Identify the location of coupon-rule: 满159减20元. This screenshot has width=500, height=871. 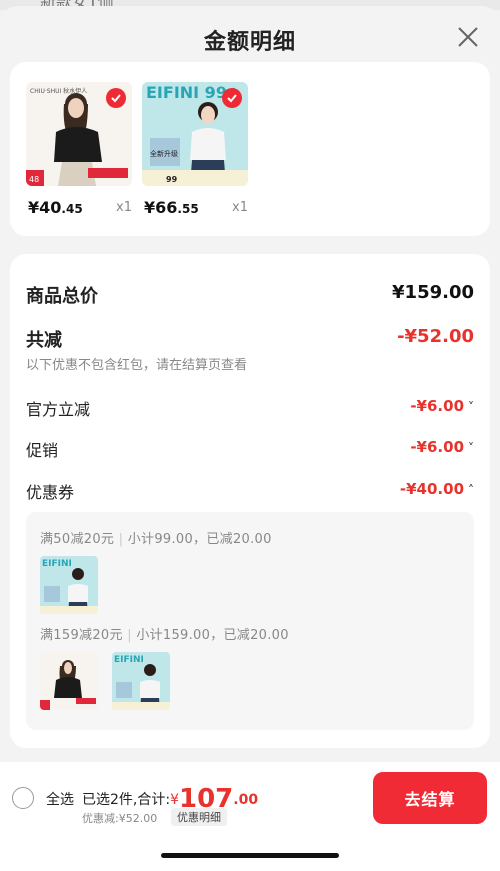
(81, 635).